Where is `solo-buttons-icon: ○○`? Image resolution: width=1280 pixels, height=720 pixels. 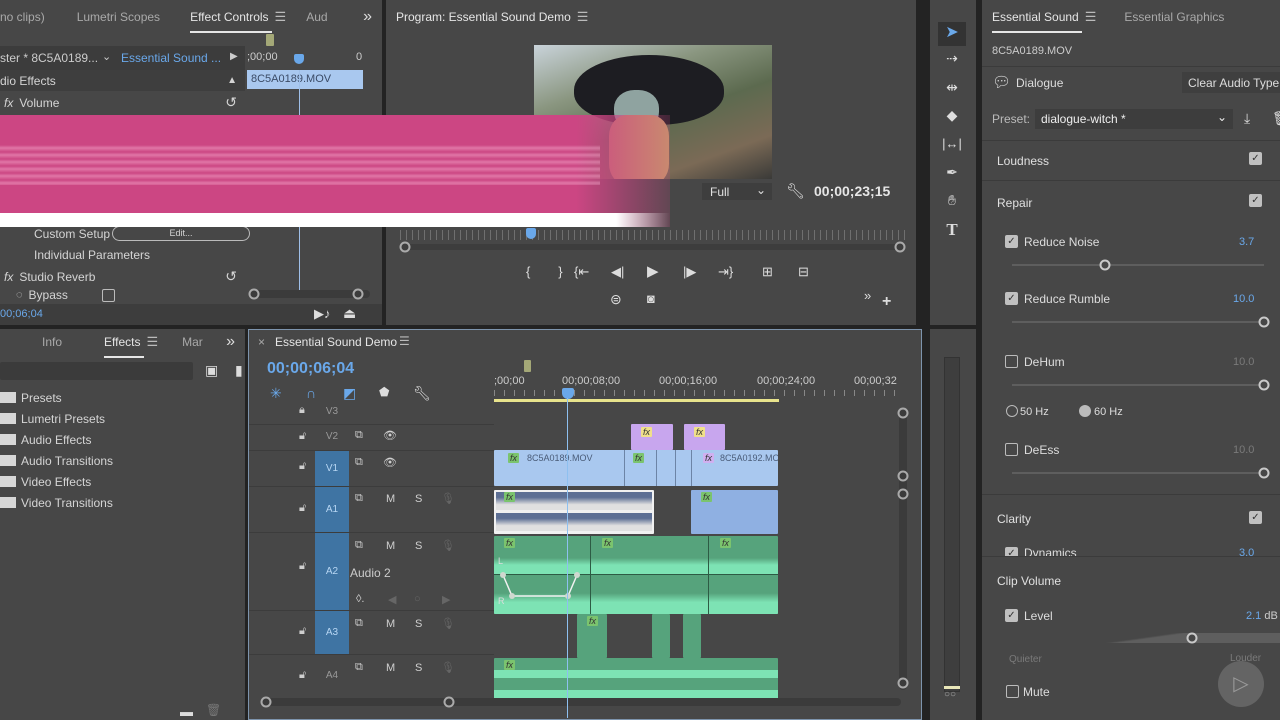 solo-buttons-icon: ○○ is located at coordinates (950, 694).